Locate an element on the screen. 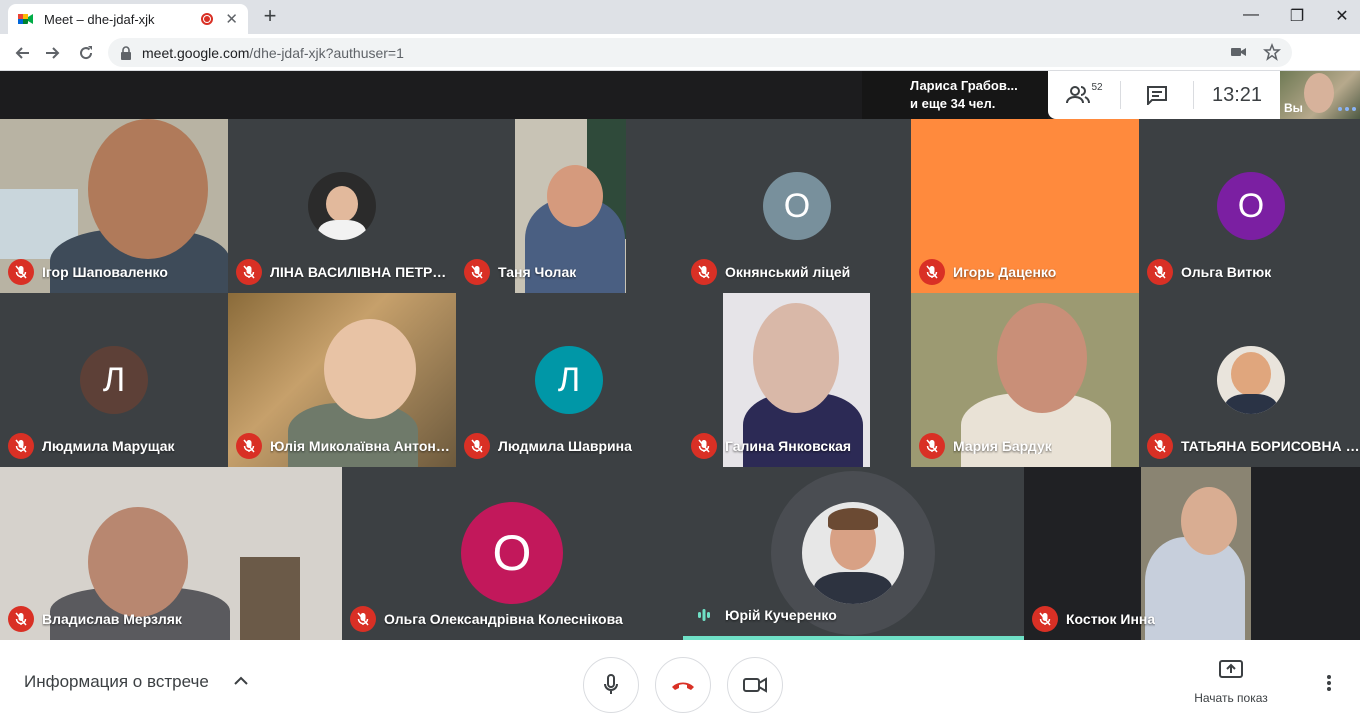 The width and height of the screenshot is (1360, 717). phone-hangup-icon is located at coordinates (683, 686).